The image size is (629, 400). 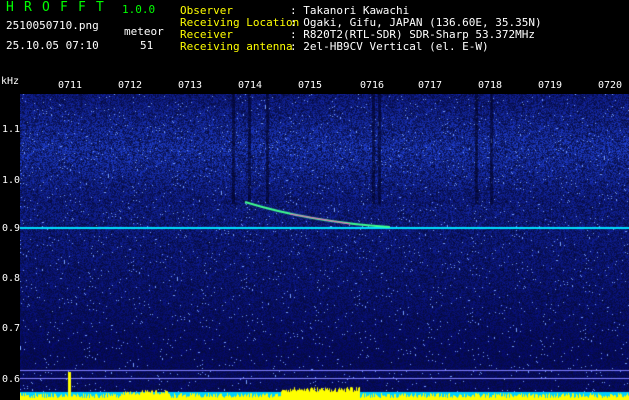 I want to click on file-timestamp: 25.10.05 07:10, so click(x=52, y=45).